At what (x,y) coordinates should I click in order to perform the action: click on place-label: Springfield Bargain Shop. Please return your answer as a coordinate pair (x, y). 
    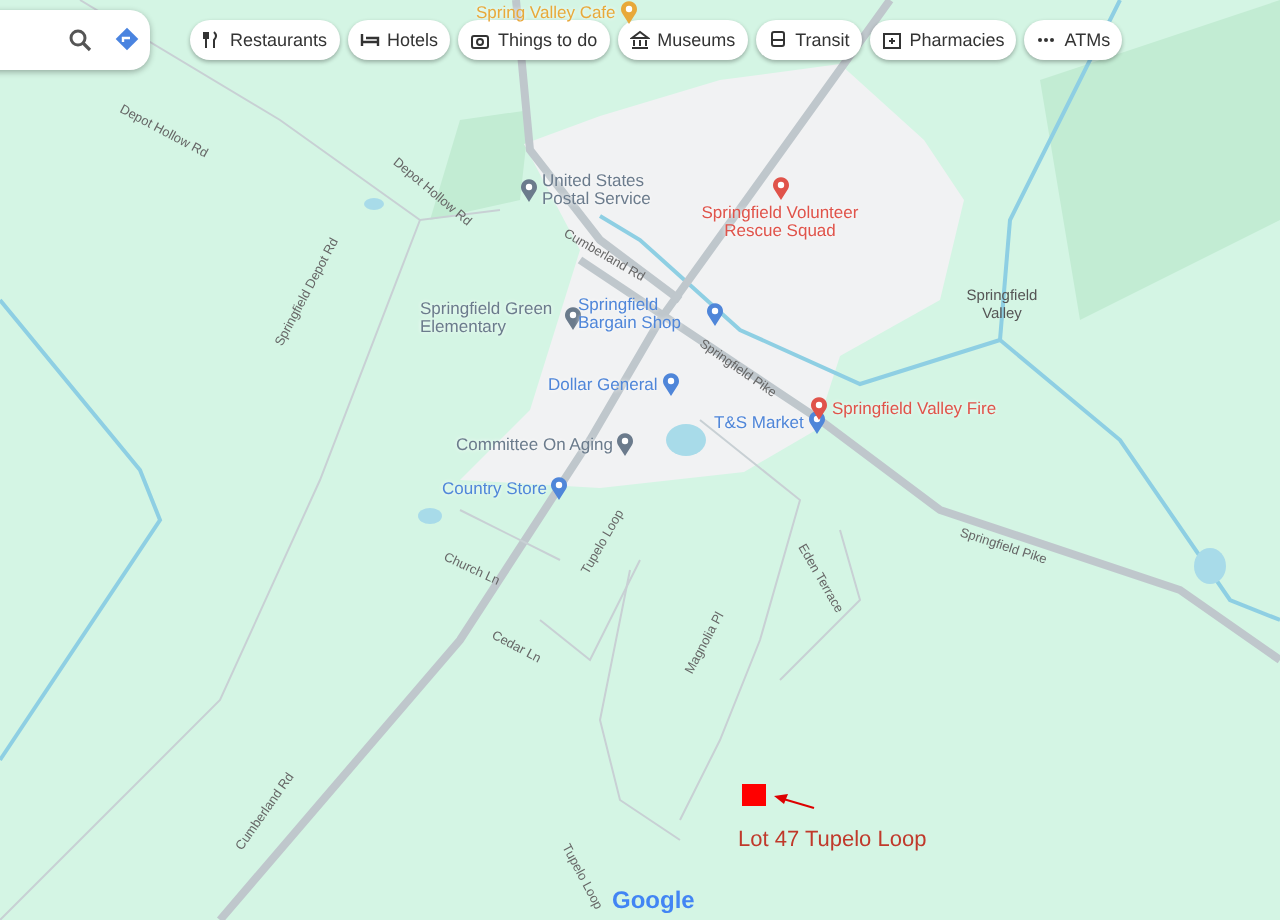
    Looking at the image, I should click on (640, 314).